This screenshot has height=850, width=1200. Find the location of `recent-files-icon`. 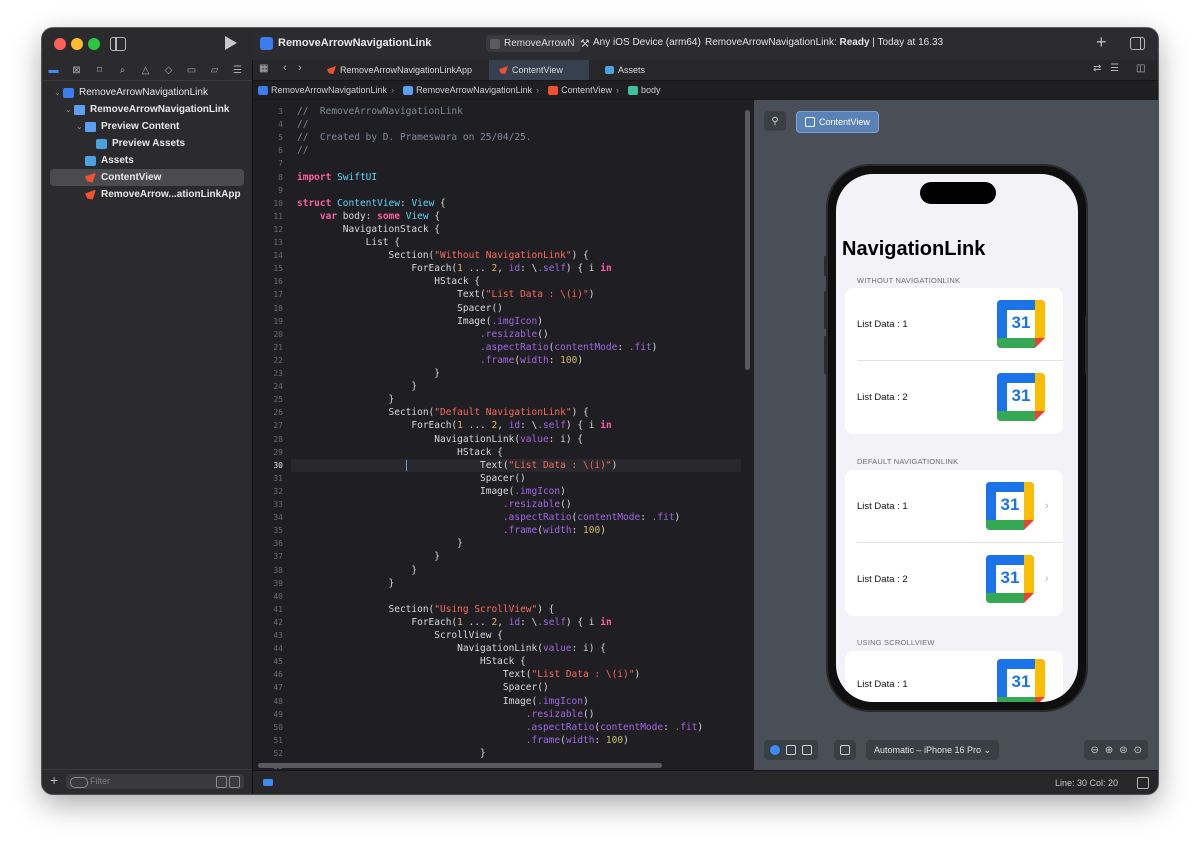

recent-files-icon is located at coordinates (221, 782).